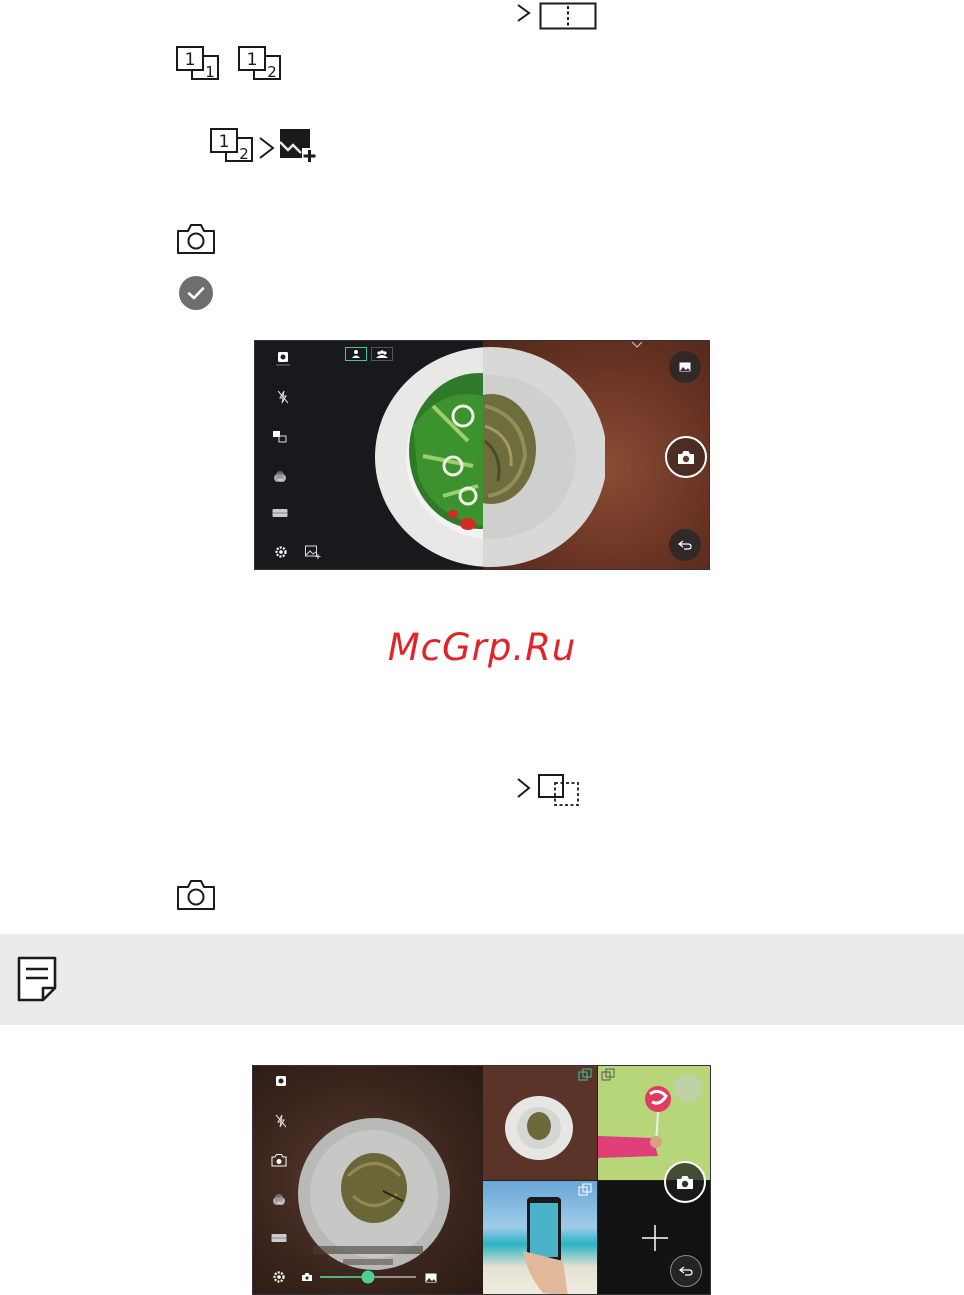 The image size is (964, 1295). I want to click on note-panel, so click(482, 979).